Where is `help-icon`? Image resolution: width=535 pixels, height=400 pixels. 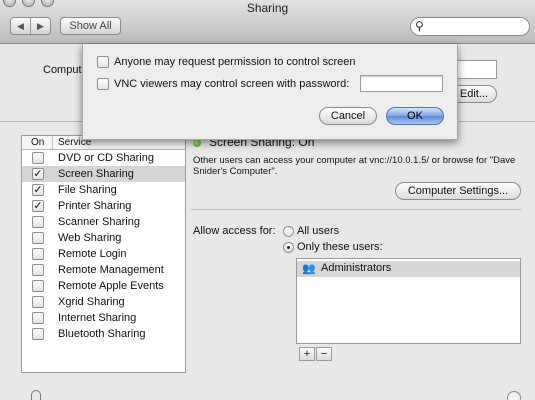
help-icon is located at coordinates (514, 395).